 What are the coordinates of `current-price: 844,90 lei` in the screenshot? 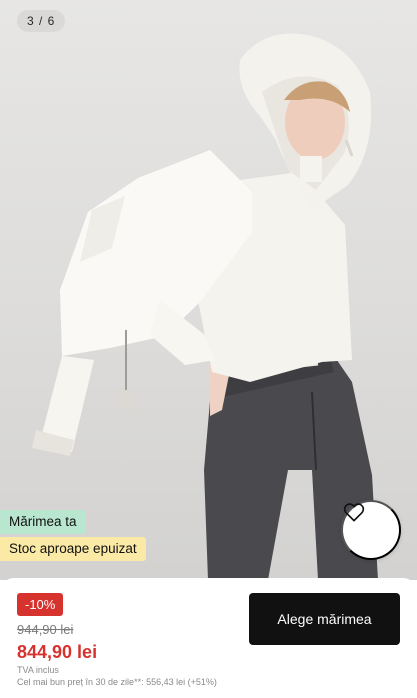 It's located at (57, 652).